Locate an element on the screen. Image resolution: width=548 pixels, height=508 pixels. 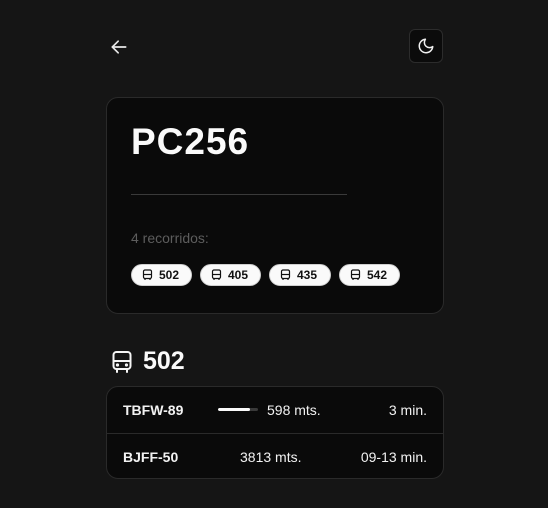
route-chip-405: 405 is located at coordinates (230, 275).